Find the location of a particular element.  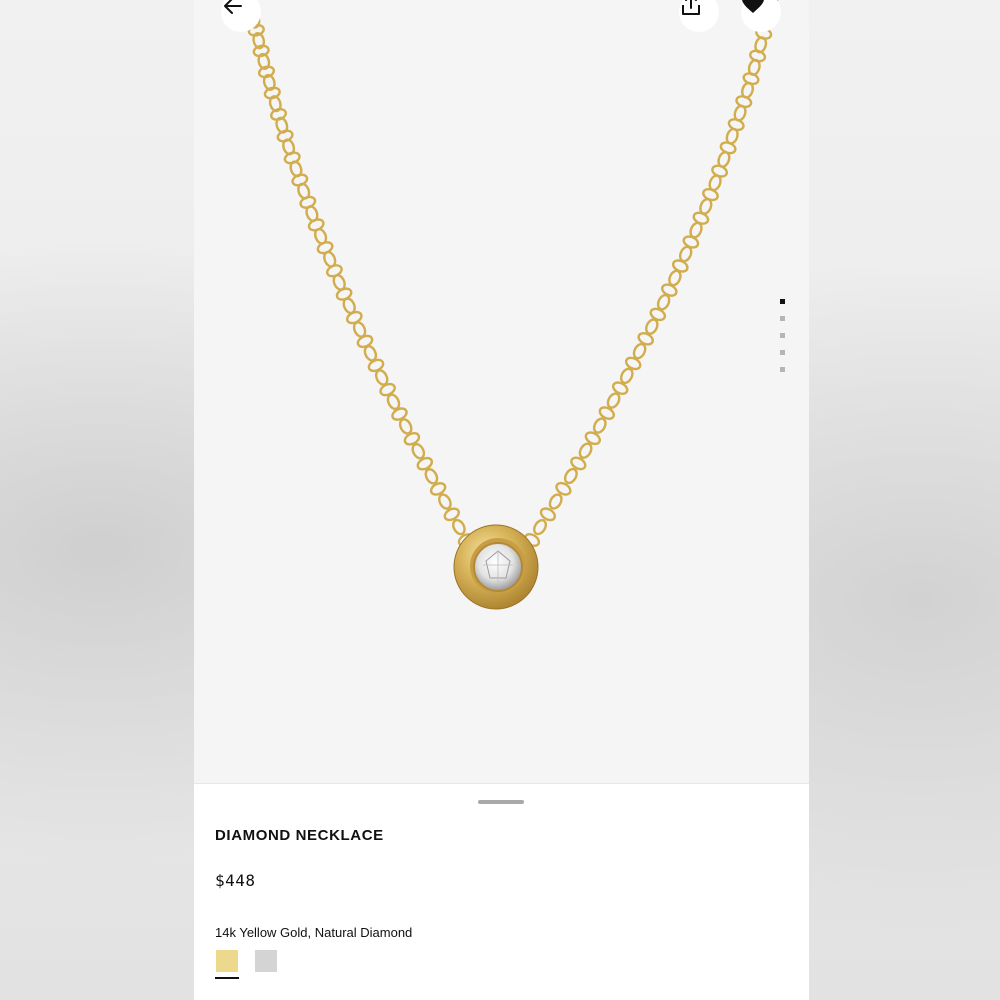

arrow-left-icon is located at coordinates (233, 7).